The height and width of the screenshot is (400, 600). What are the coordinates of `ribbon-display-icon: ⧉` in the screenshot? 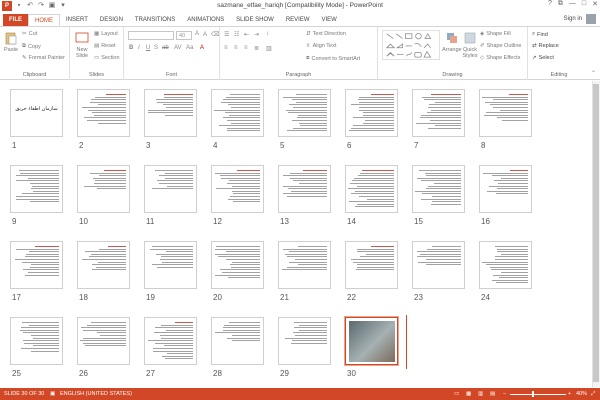 It's located at (560, 4).